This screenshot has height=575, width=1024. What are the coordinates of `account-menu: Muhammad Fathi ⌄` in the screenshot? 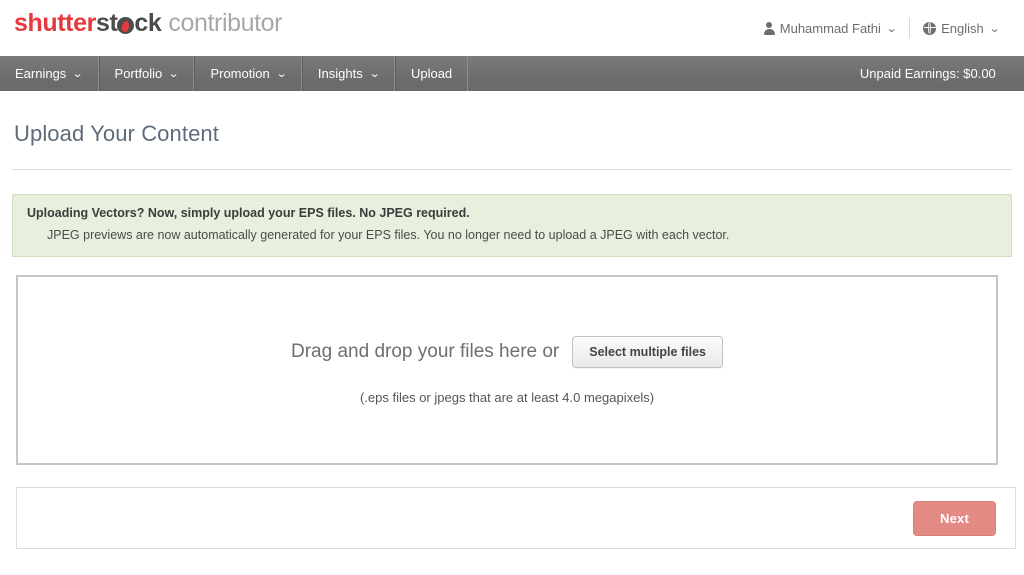 It's located at (830, 28).